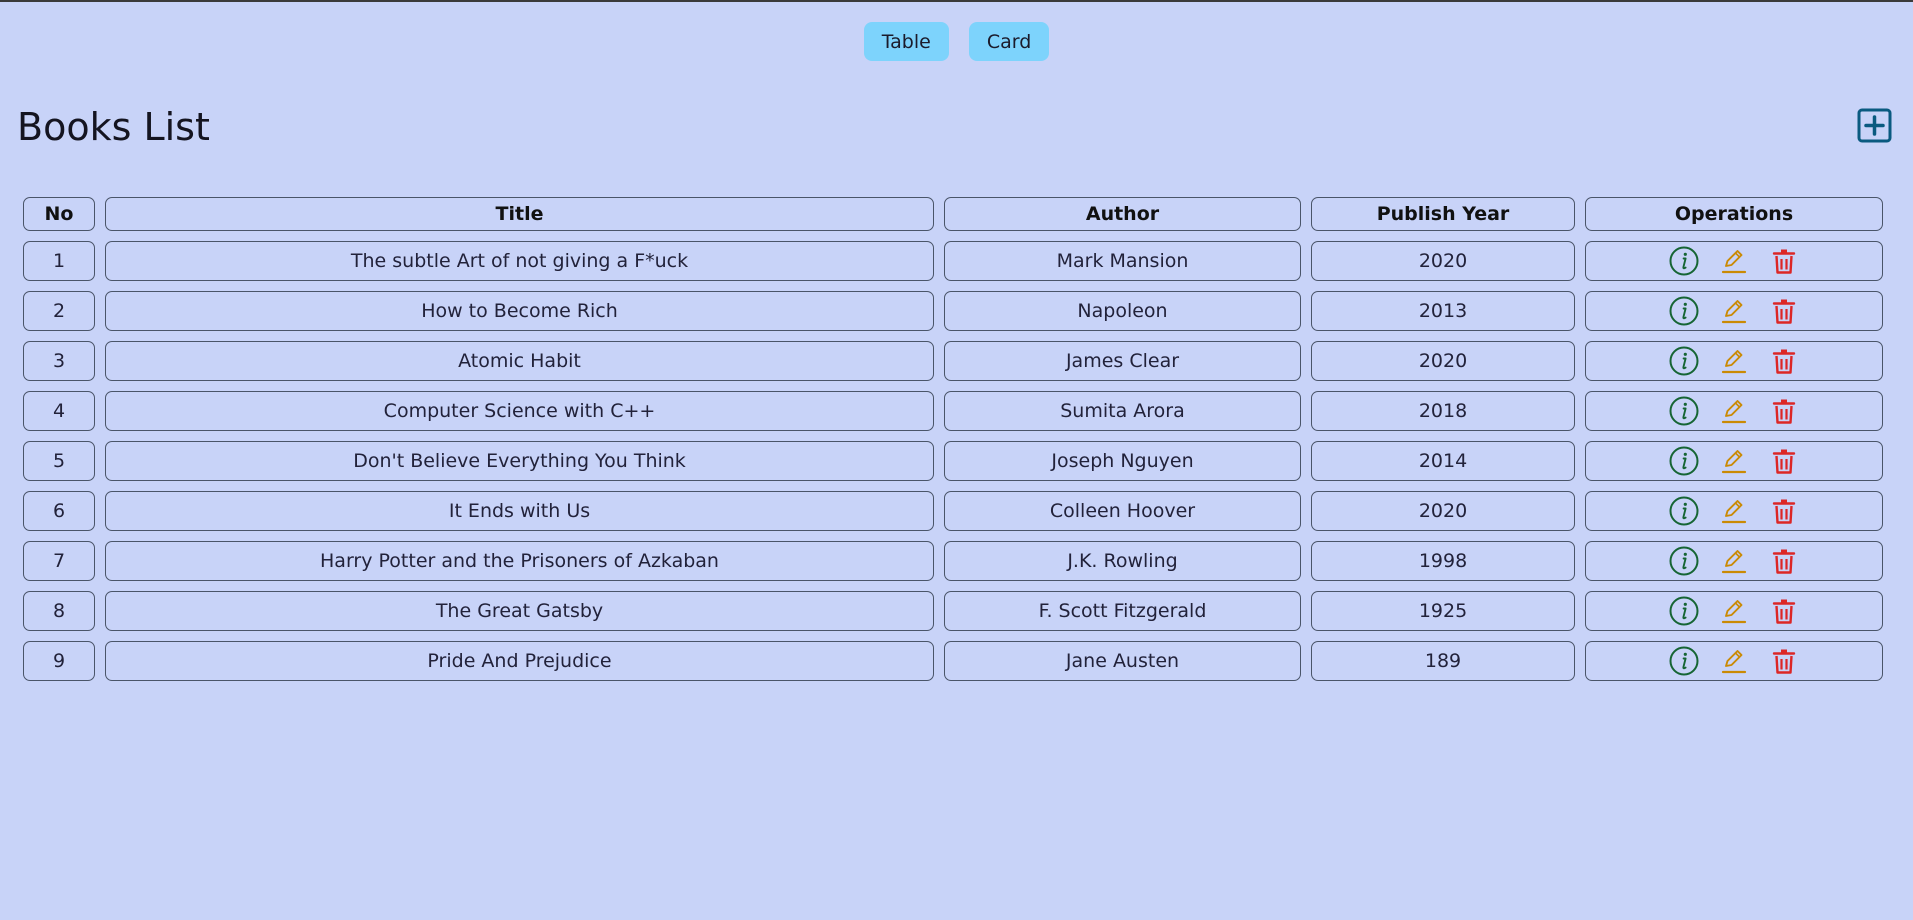 Image resolution: width=1913 pixels, height=920 pixels. Describe the element at coordinates (1443, 461) in the screenshot. I see `cell-publish-year: 2014` at that location.